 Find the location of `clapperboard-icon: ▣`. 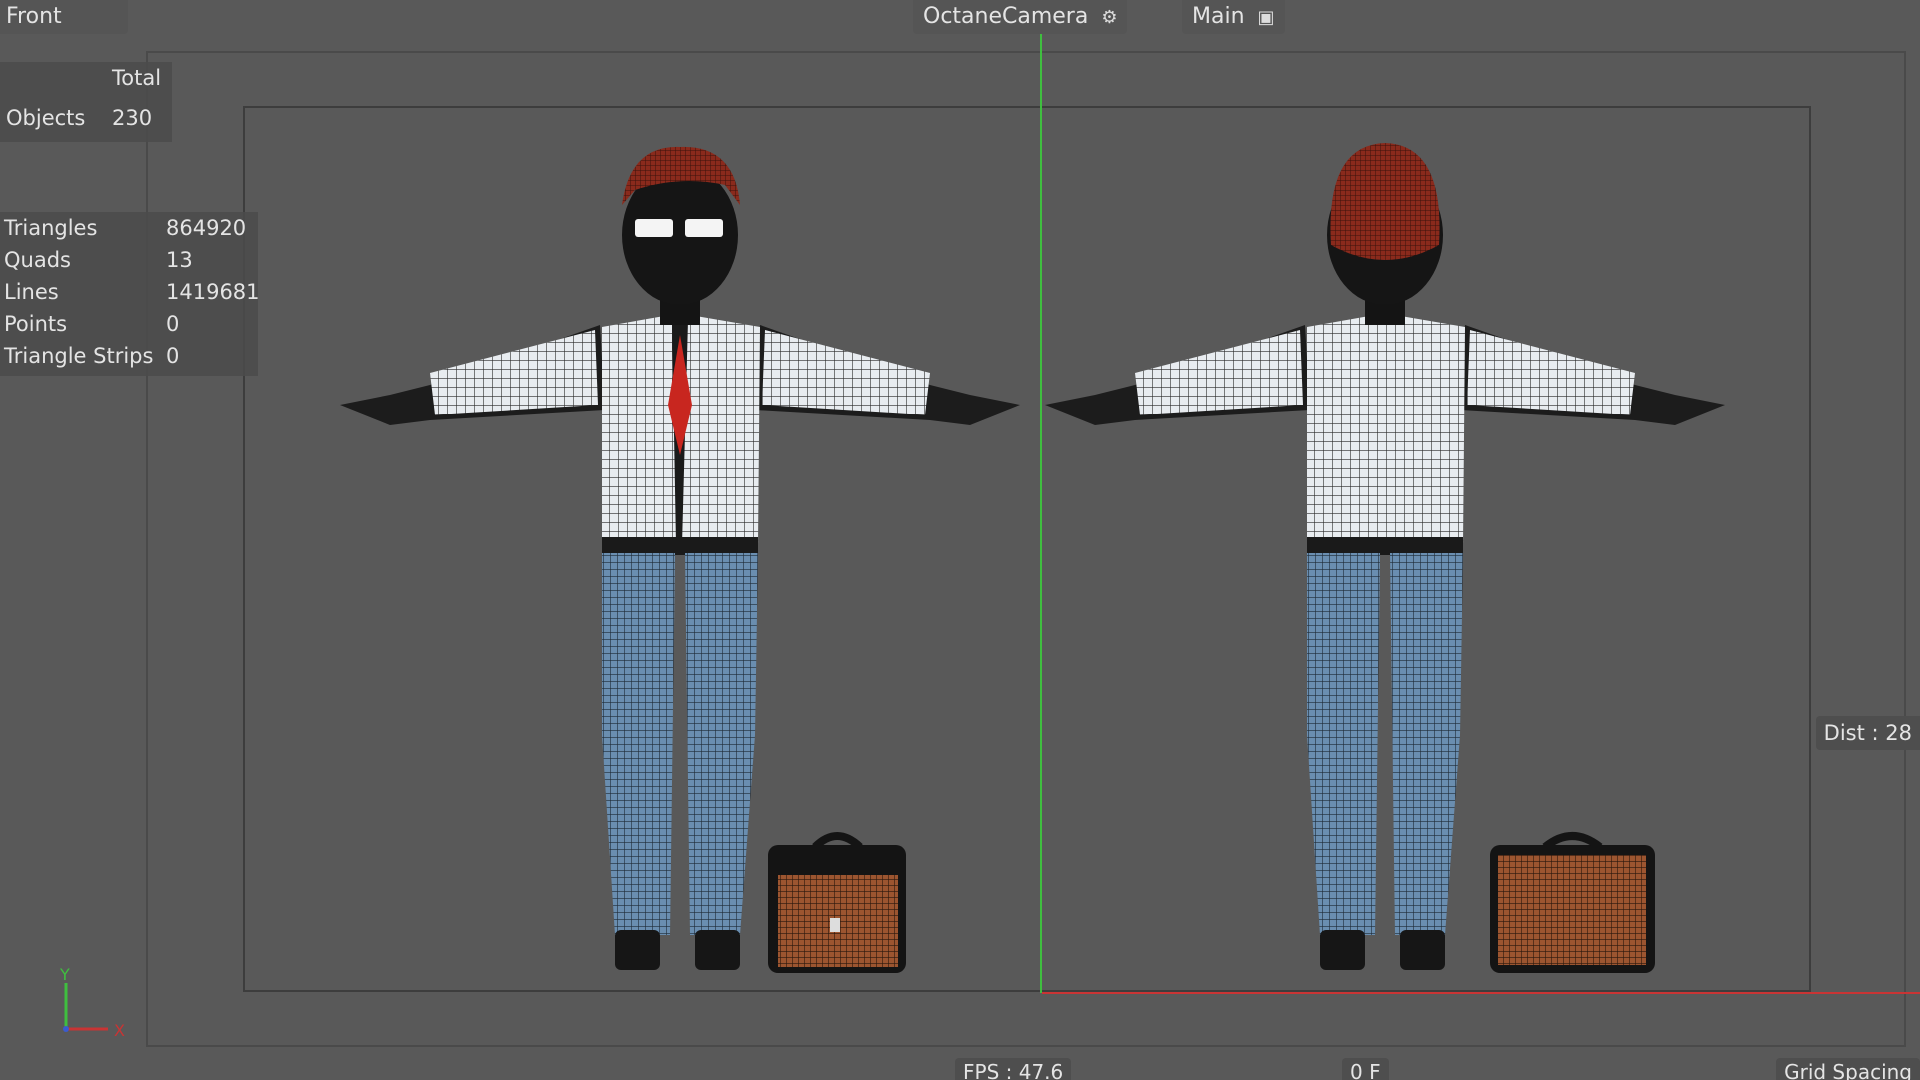

clapperboard-icon: ▣ is located at coordinates (1266, 17).